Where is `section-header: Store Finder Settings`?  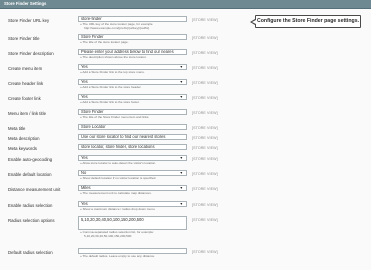 section-header: Store Finder Settings is located at coordinates (185, 4).